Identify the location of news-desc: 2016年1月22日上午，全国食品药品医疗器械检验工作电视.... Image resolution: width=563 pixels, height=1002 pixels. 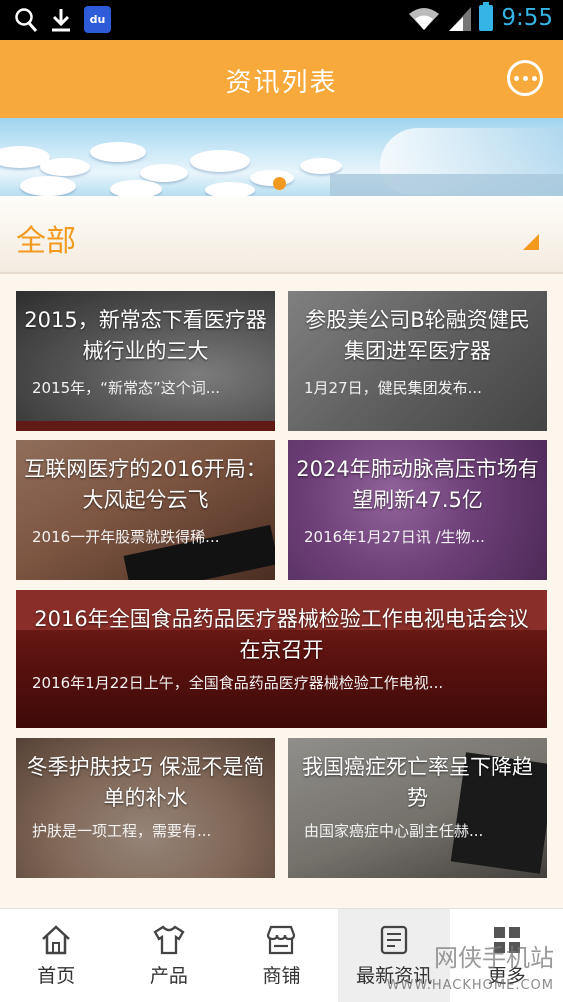
(238, 683).